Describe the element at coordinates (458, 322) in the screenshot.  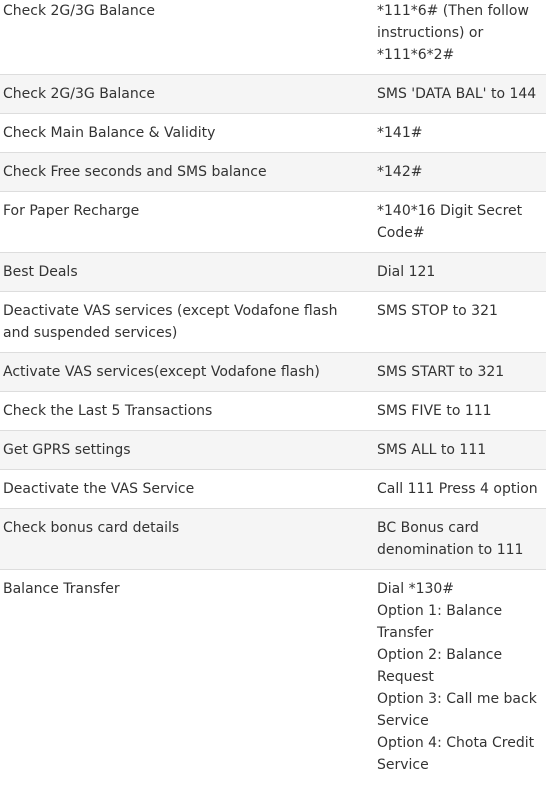
I see `code-cell: SMS STOP to 321` at that location.